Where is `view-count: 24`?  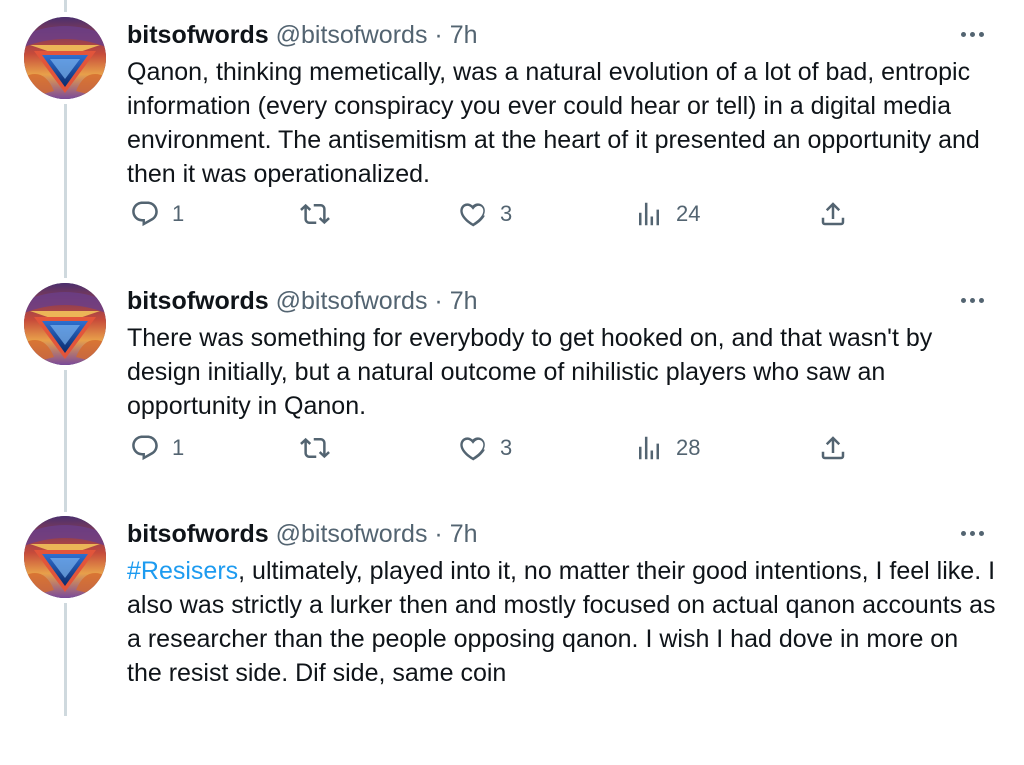
view-count: 24 is located at coordinates (688, 213).